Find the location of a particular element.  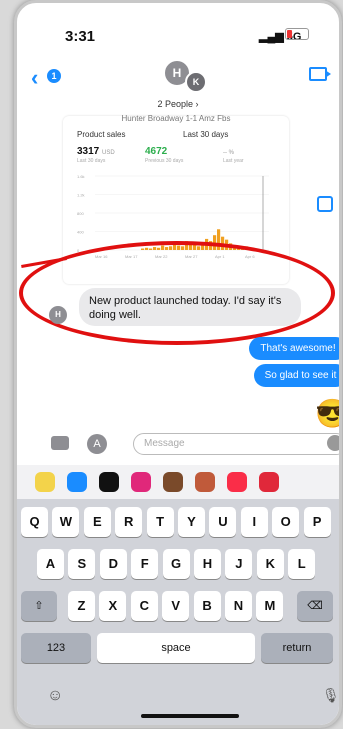

key-u: U is located at coordinates (223, 522).